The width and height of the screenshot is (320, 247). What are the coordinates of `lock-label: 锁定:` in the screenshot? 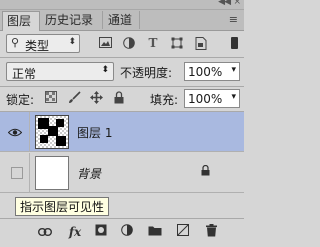 It's located at (20, 100).